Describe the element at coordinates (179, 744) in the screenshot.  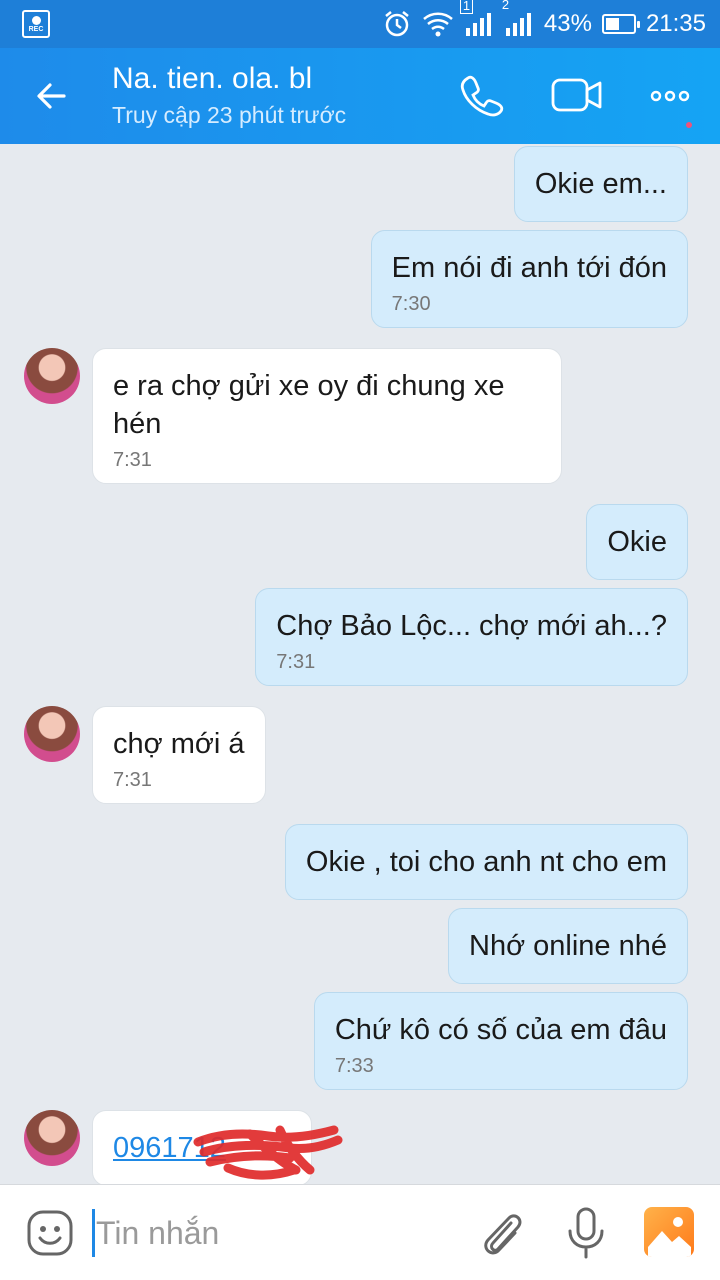
I see `message-text: chợ mới á` at that location.